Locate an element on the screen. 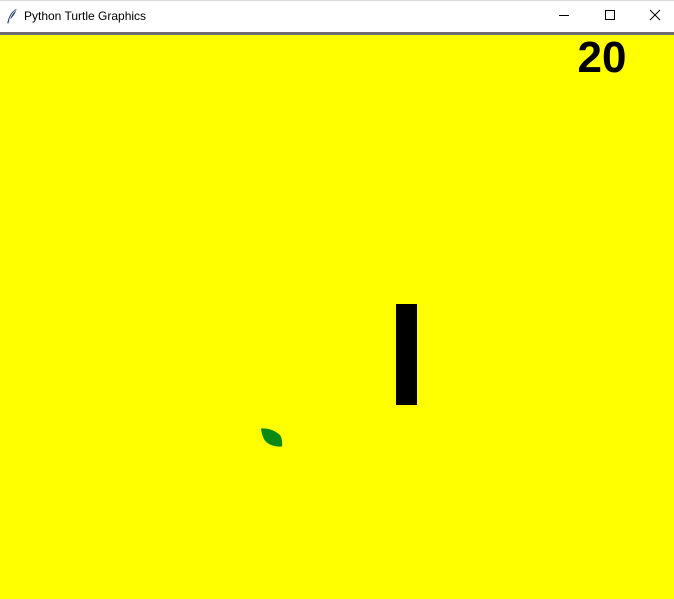  close-button is located at coordinates (653, 16).